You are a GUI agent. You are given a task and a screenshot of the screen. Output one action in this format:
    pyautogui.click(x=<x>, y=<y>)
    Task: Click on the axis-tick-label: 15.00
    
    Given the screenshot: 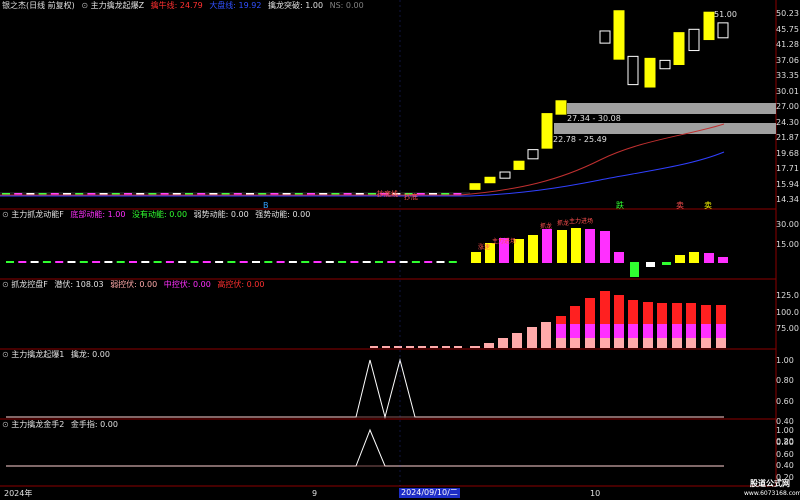 What is the action you would take?
    pyautogui.click(x=787, y=244)
    